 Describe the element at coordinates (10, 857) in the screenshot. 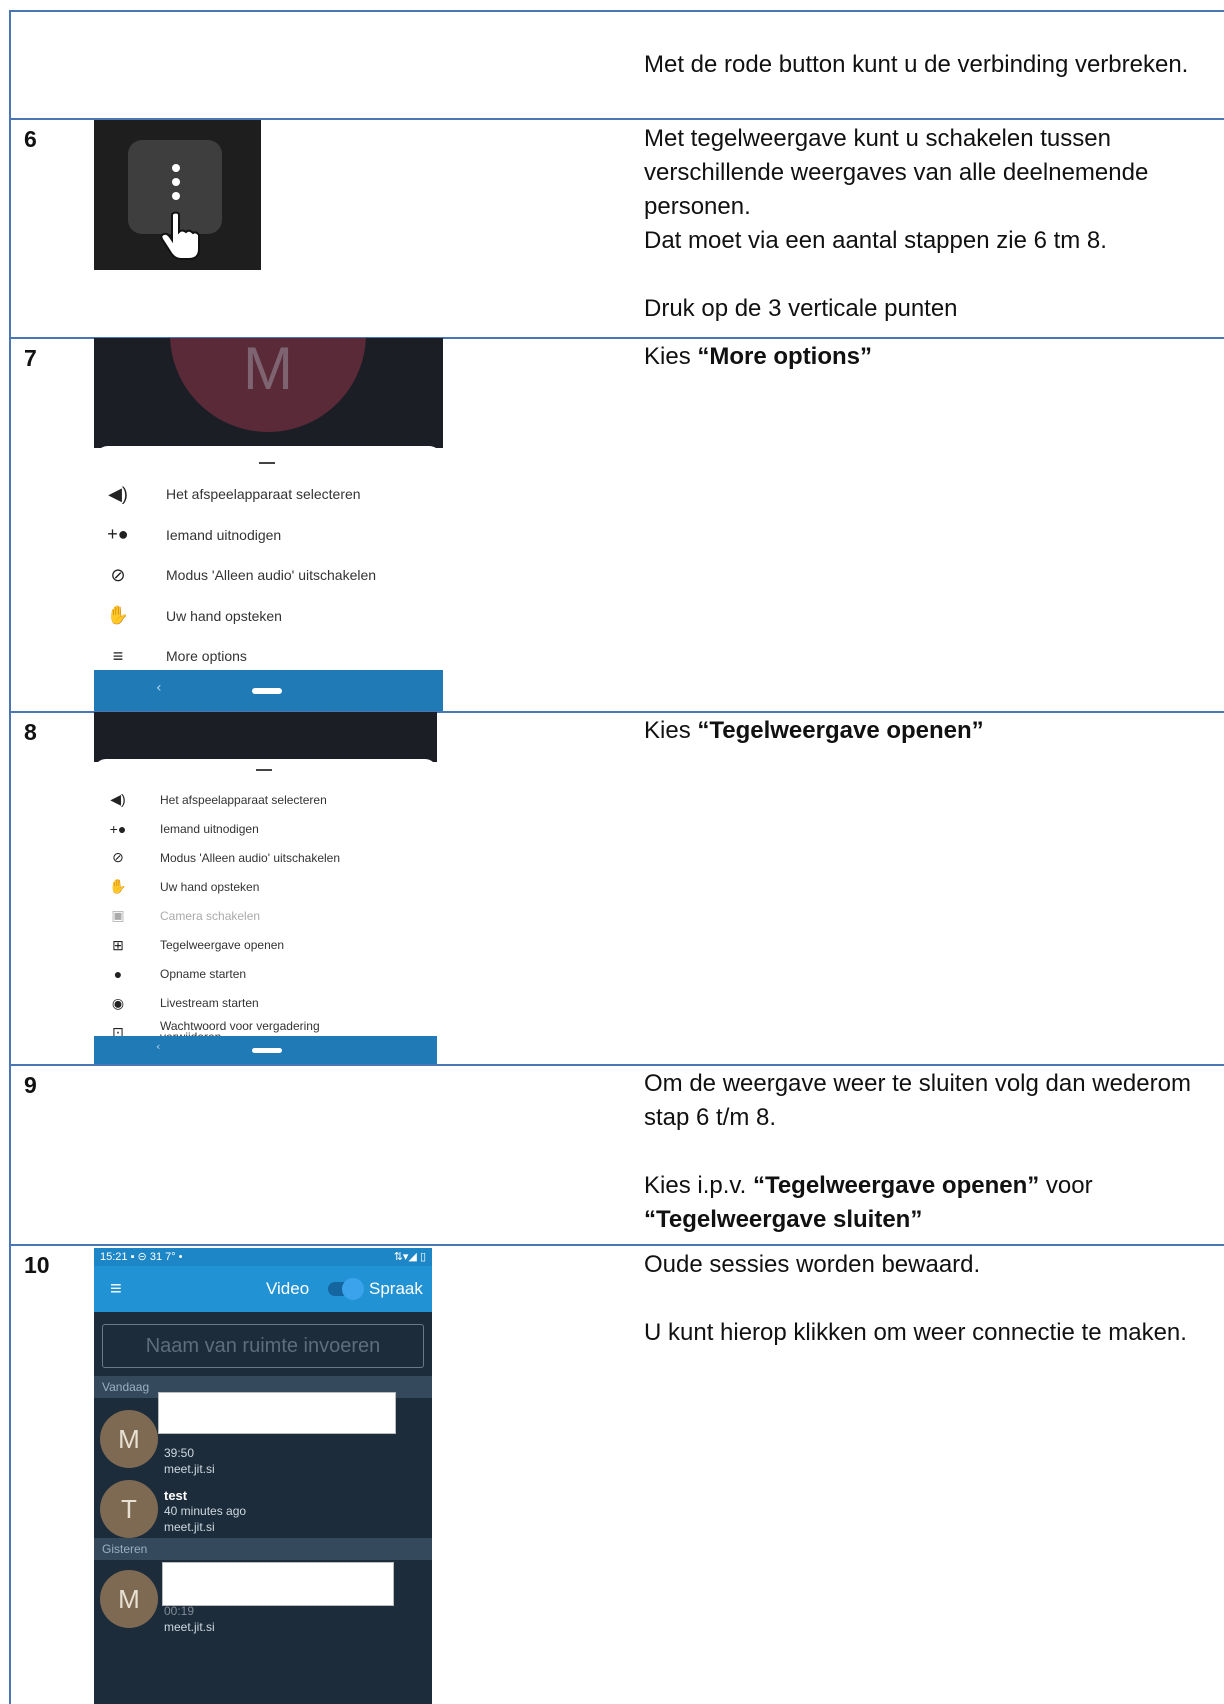

I see `table-left-border` at that location.